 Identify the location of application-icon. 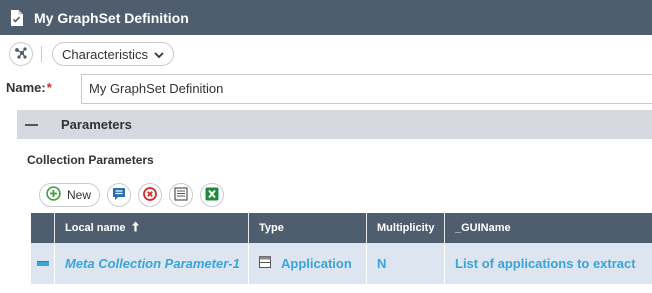
(265, 263).